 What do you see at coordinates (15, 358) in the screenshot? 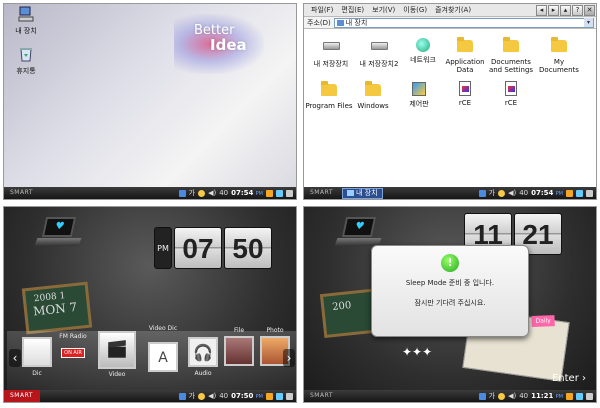
I see `chevron-left-icon: ‹` at bounding box center [15, 358].